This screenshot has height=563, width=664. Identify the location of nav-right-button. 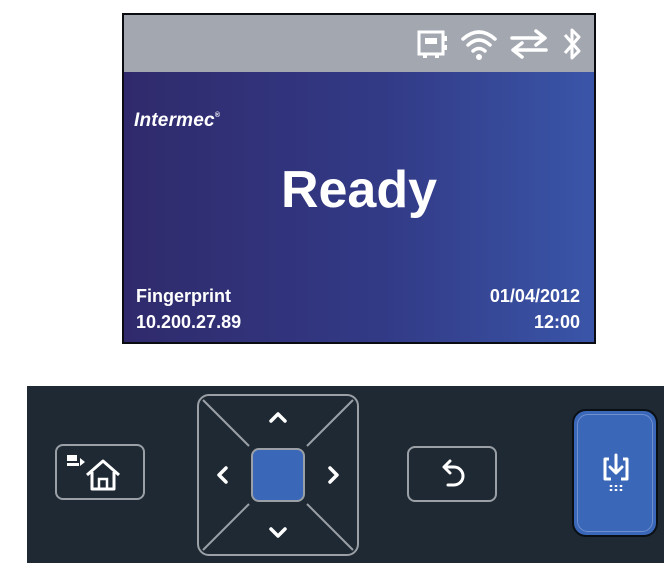
(334, 477).